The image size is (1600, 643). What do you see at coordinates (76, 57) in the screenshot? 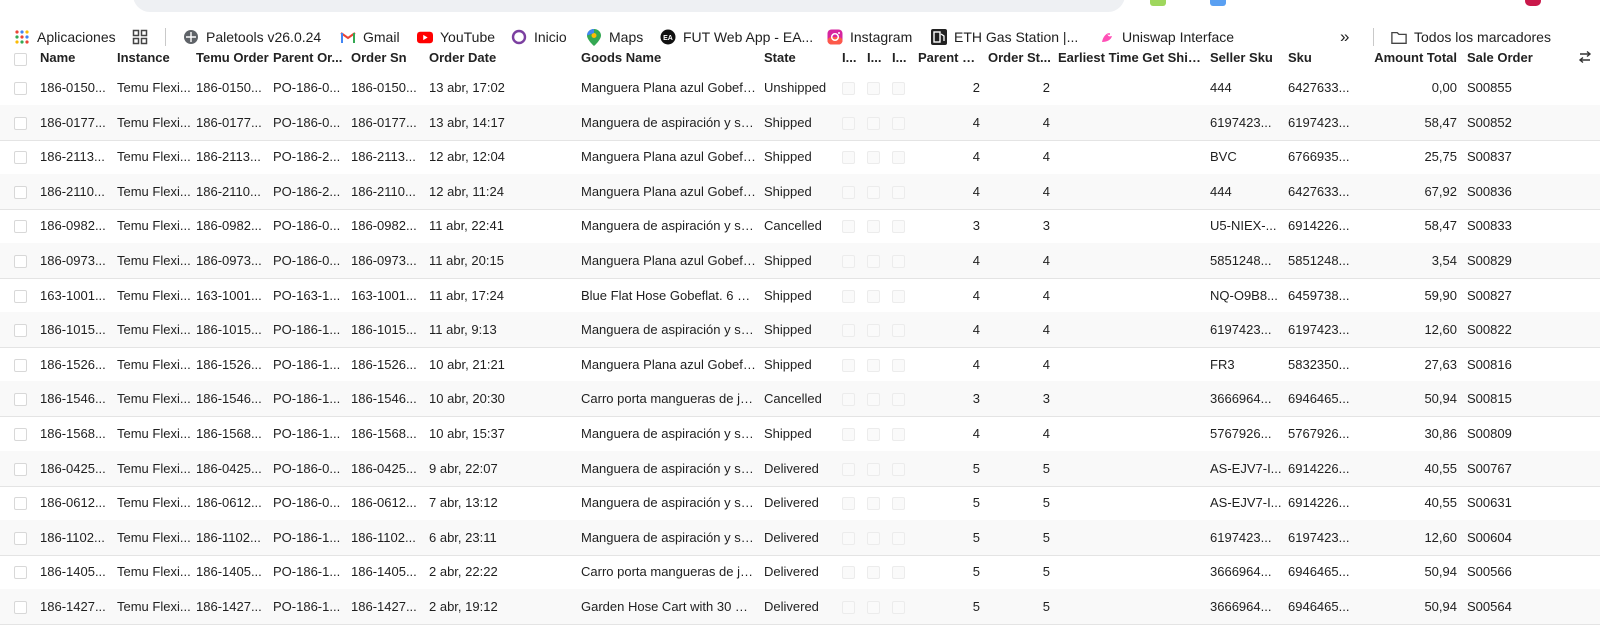
I see `column-header-name: Name` at bounding box center [76, 57].